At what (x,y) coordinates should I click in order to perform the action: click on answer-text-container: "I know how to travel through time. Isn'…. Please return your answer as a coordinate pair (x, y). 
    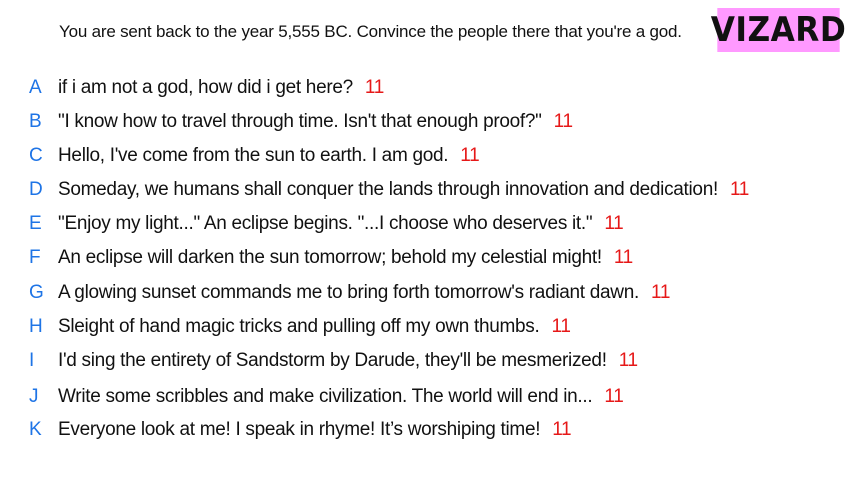
    Looking at the image, I should click on (315, 122).